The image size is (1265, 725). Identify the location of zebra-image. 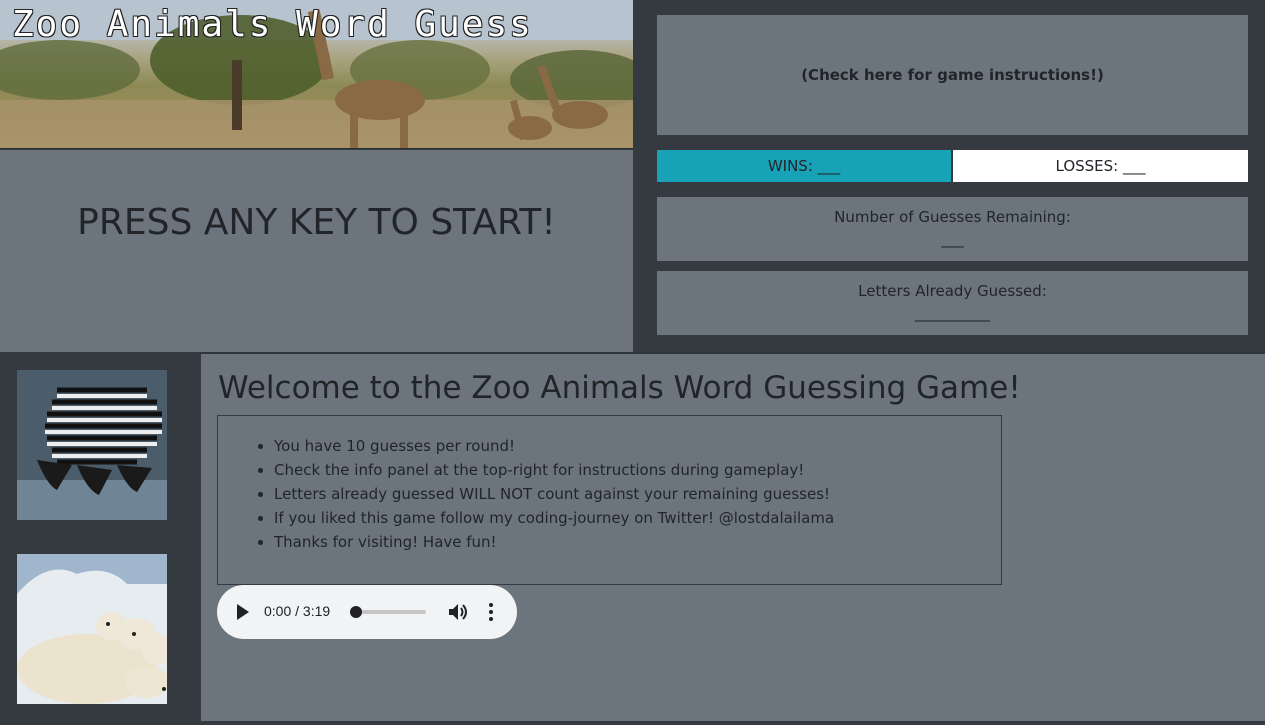
(92, 445).